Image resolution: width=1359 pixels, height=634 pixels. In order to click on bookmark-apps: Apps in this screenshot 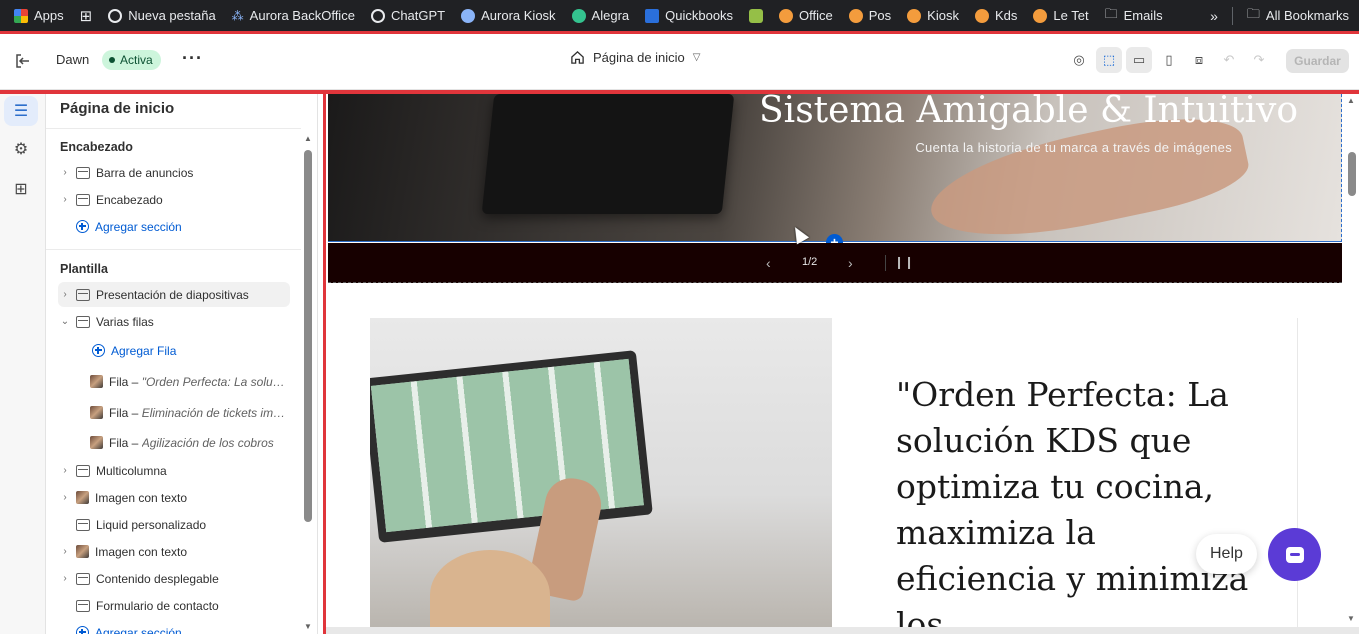, I will do `click(39, 15)`.